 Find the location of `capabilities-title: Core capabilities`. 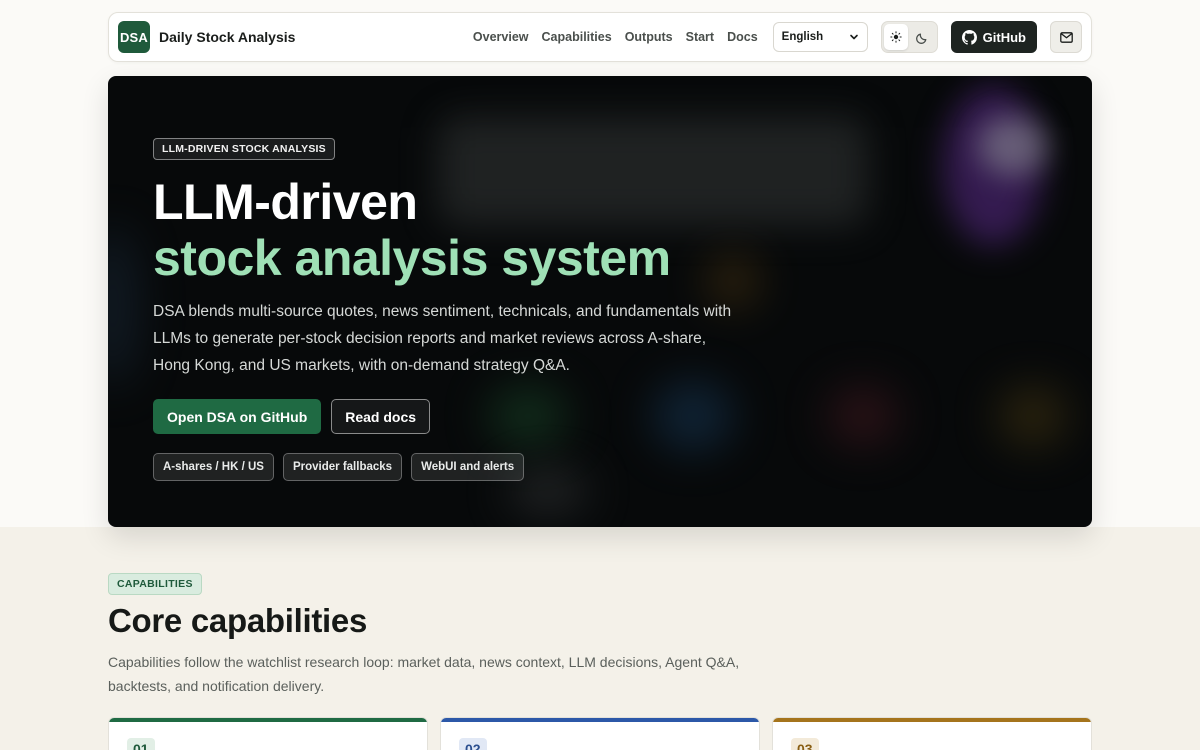

capabilities-title: Core capabilities is located at coordinates (237, 620).